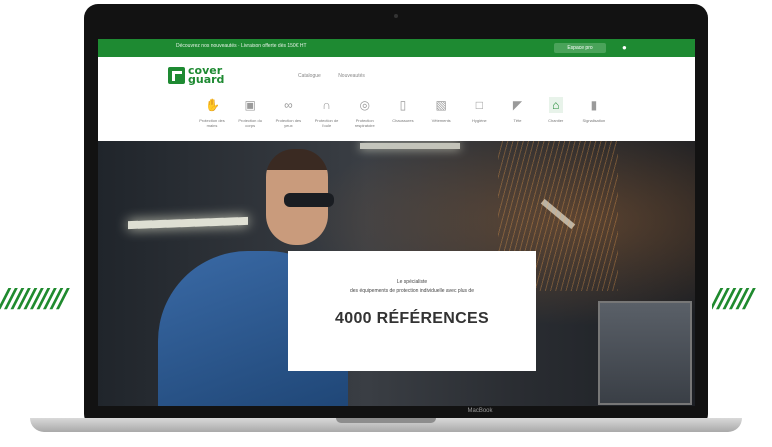 The height and width of the screenshot is (447, 772). I want to click on category-signage: ▮ Signalisation, so click(594, 118).